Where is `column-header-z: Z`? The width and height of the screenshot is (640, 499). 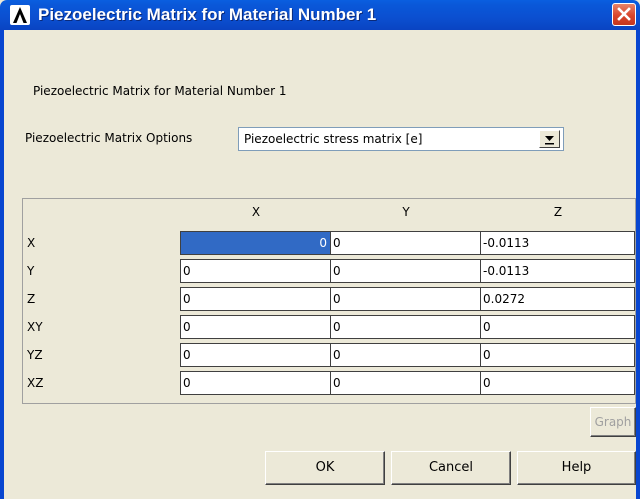
column-header-z: Z is located at coordinates (558, 212).